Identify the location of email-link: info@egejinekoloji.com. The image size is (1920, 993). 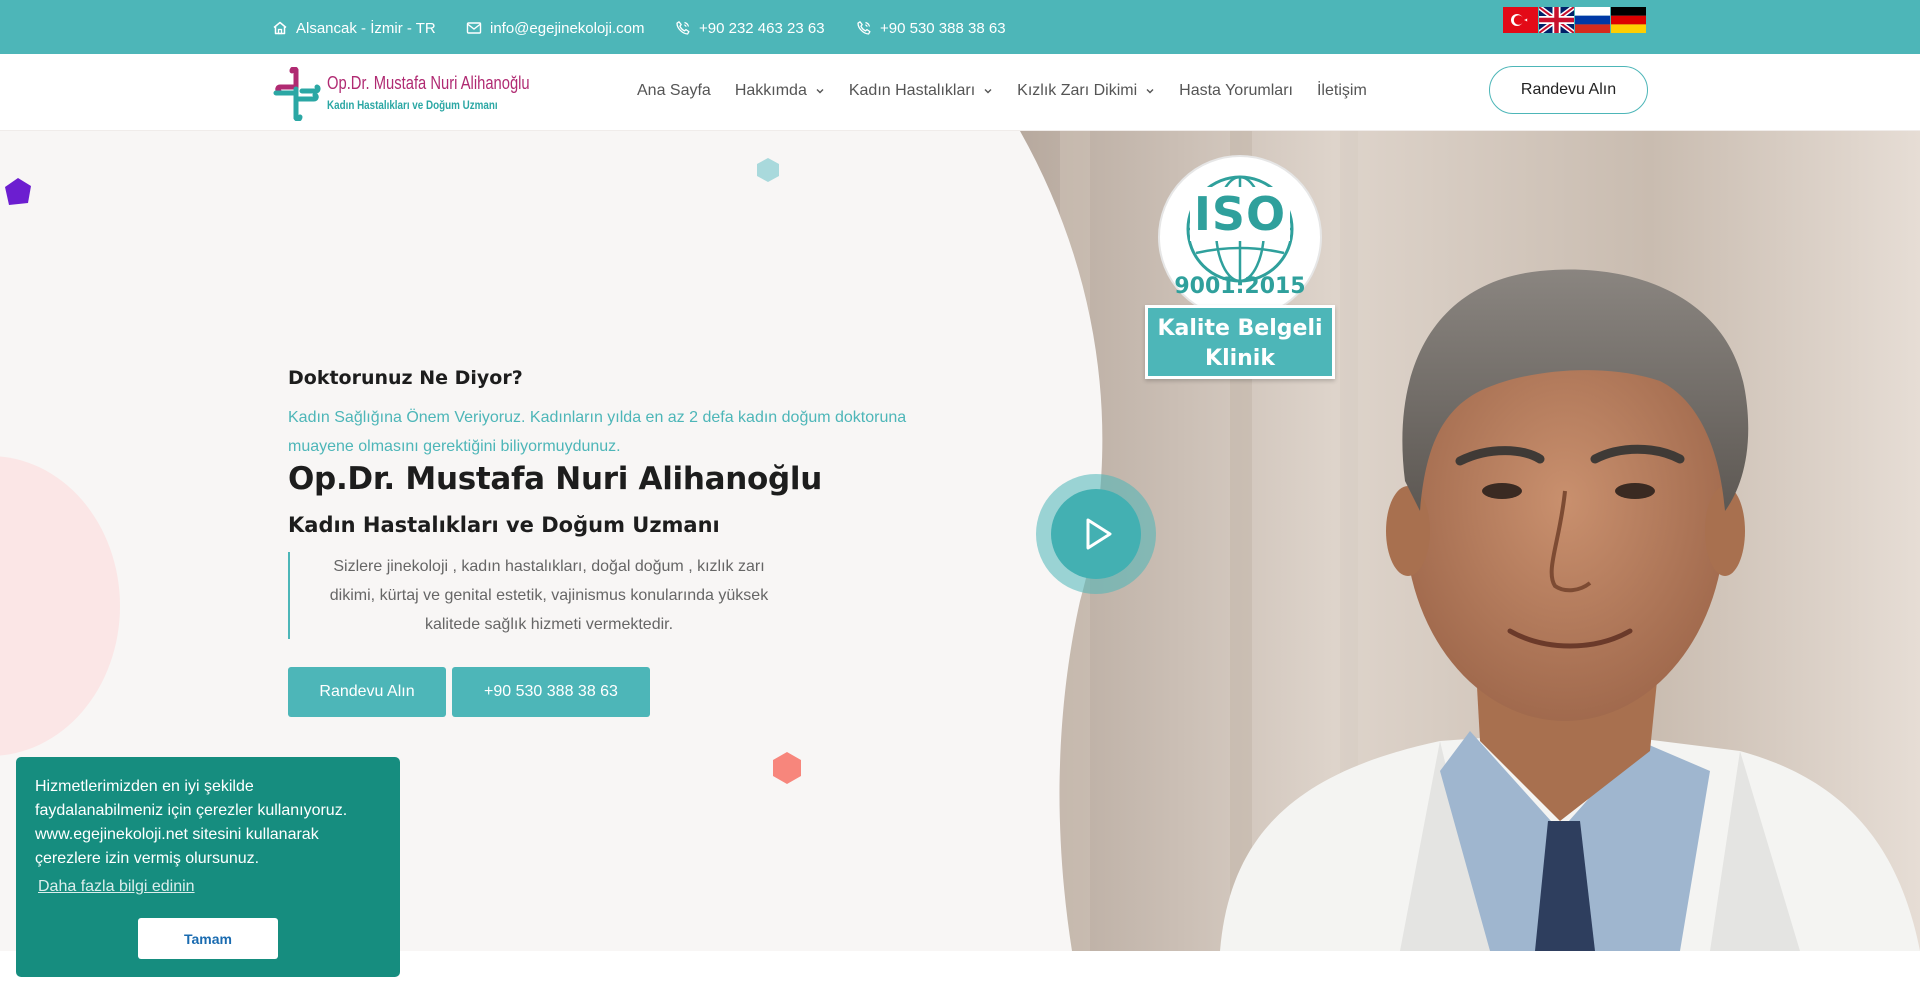
(555, 28).